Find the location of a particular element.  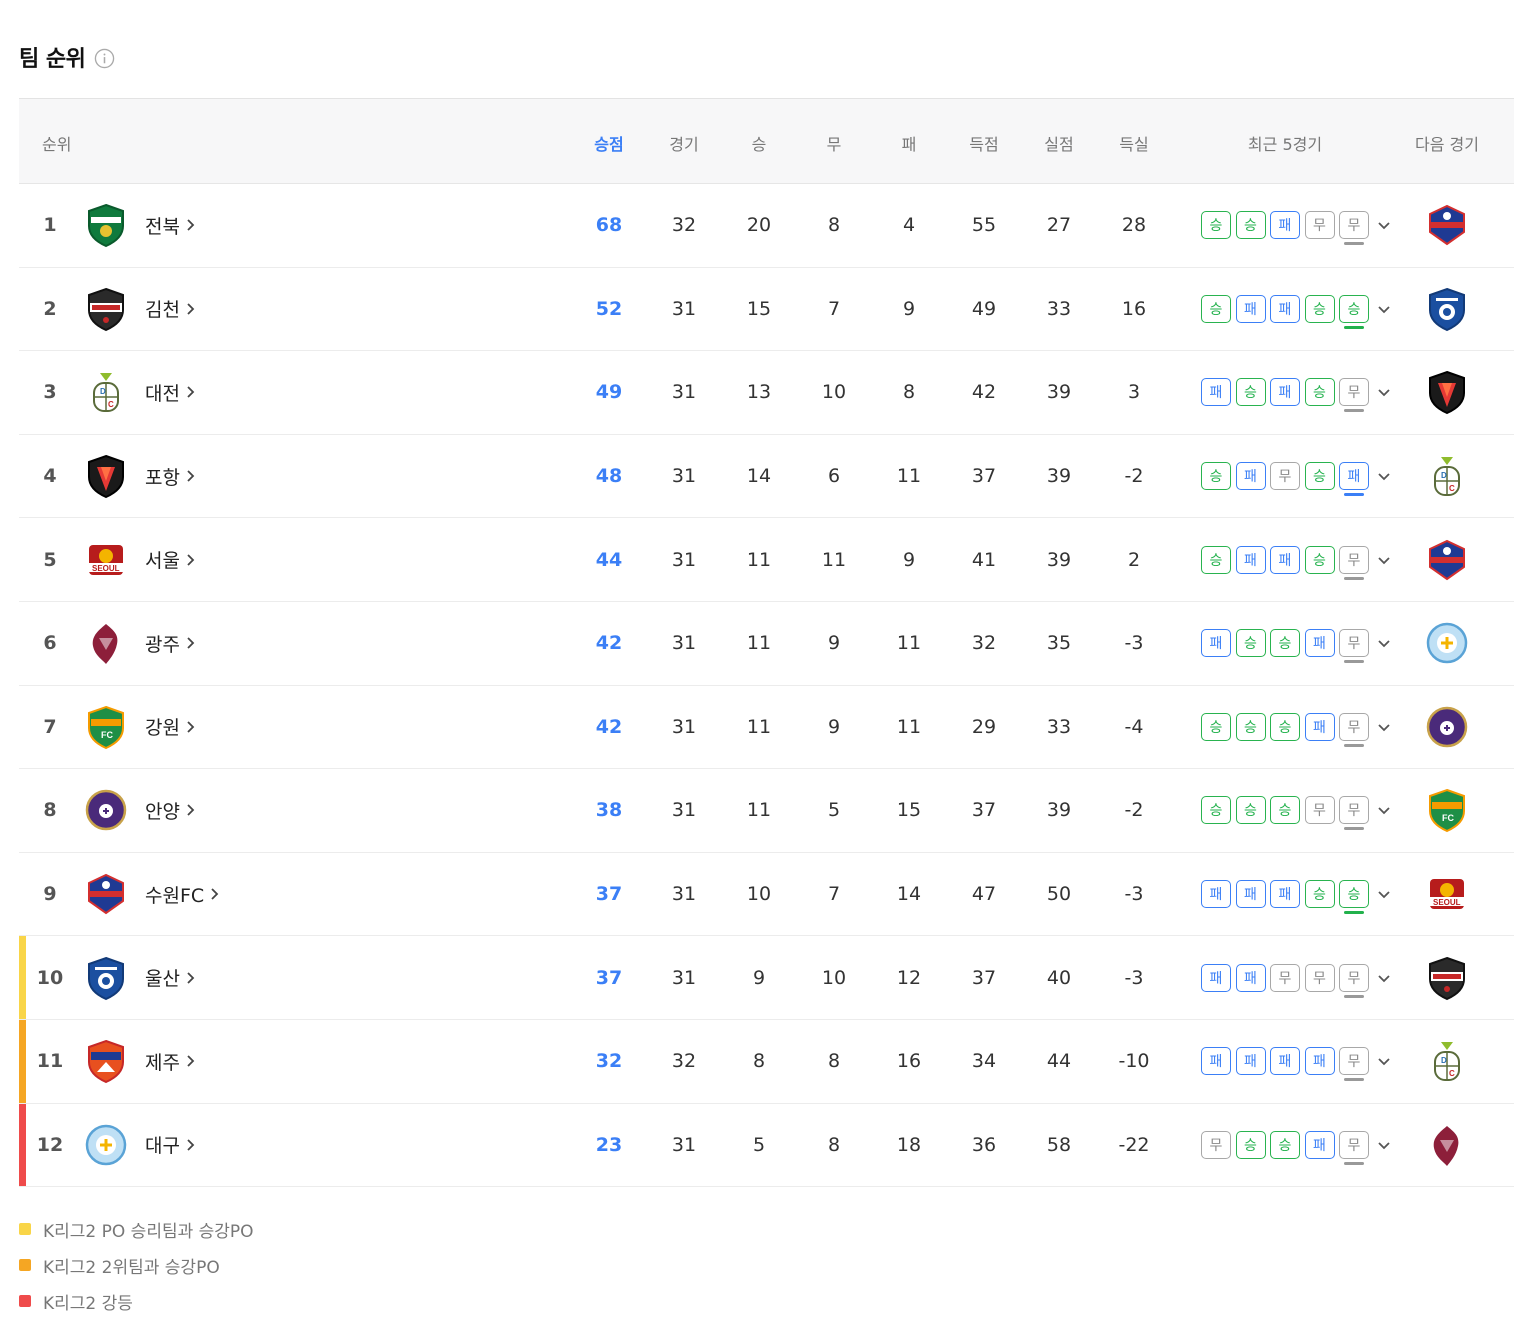

next-match-seoul-logo: SEOUL is located at coordinates (1447, 894).